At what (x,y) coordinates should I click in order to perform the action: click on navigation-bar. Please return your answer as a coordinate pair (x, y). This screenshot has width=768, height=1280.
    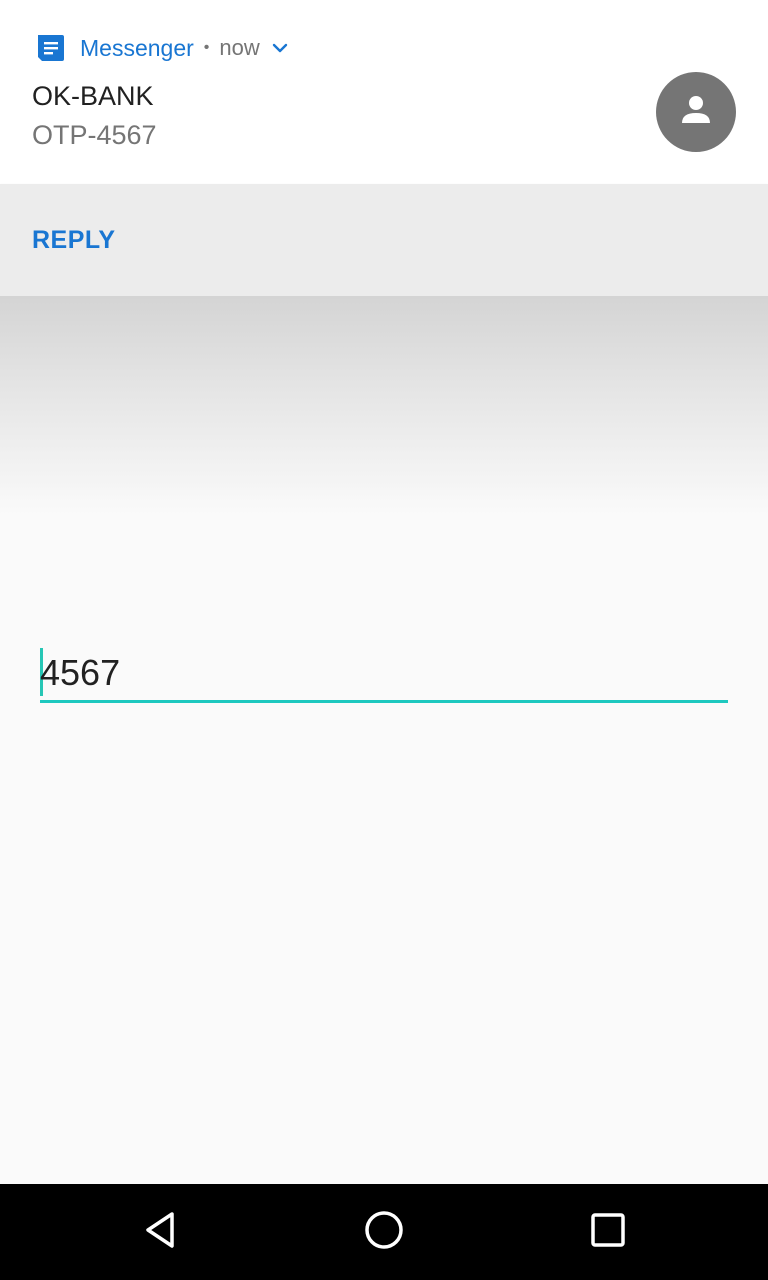
    Looking at the image, I should click on (384, 1232).